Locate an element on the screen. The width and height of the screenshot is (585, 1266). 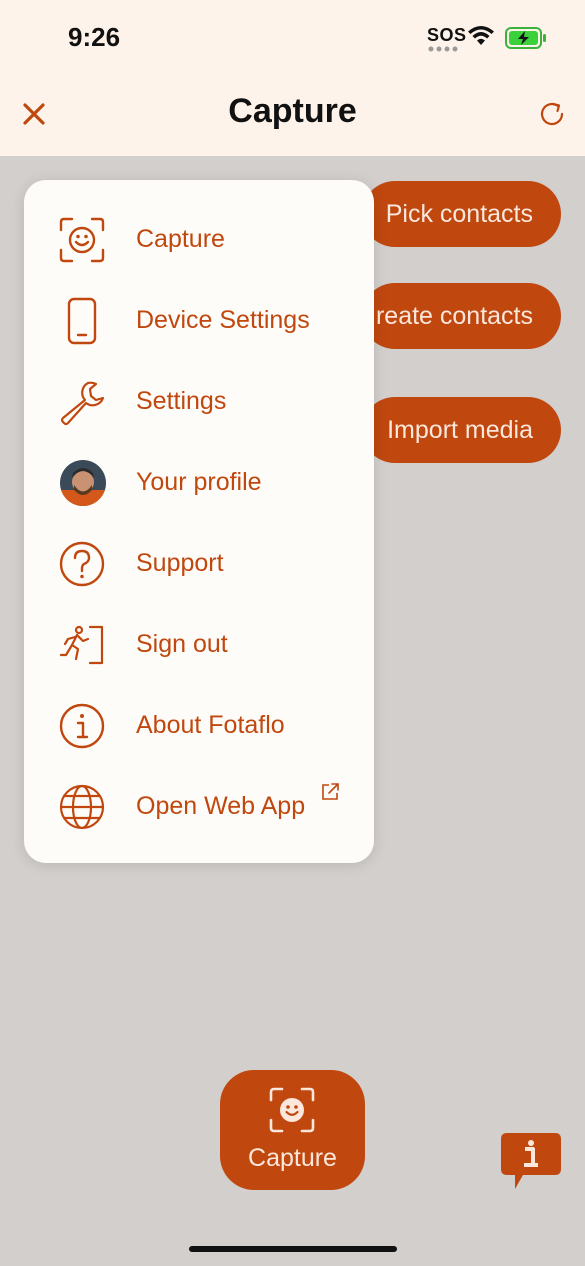
menu-item-label: Your profile is located at coordinates (199, 482).